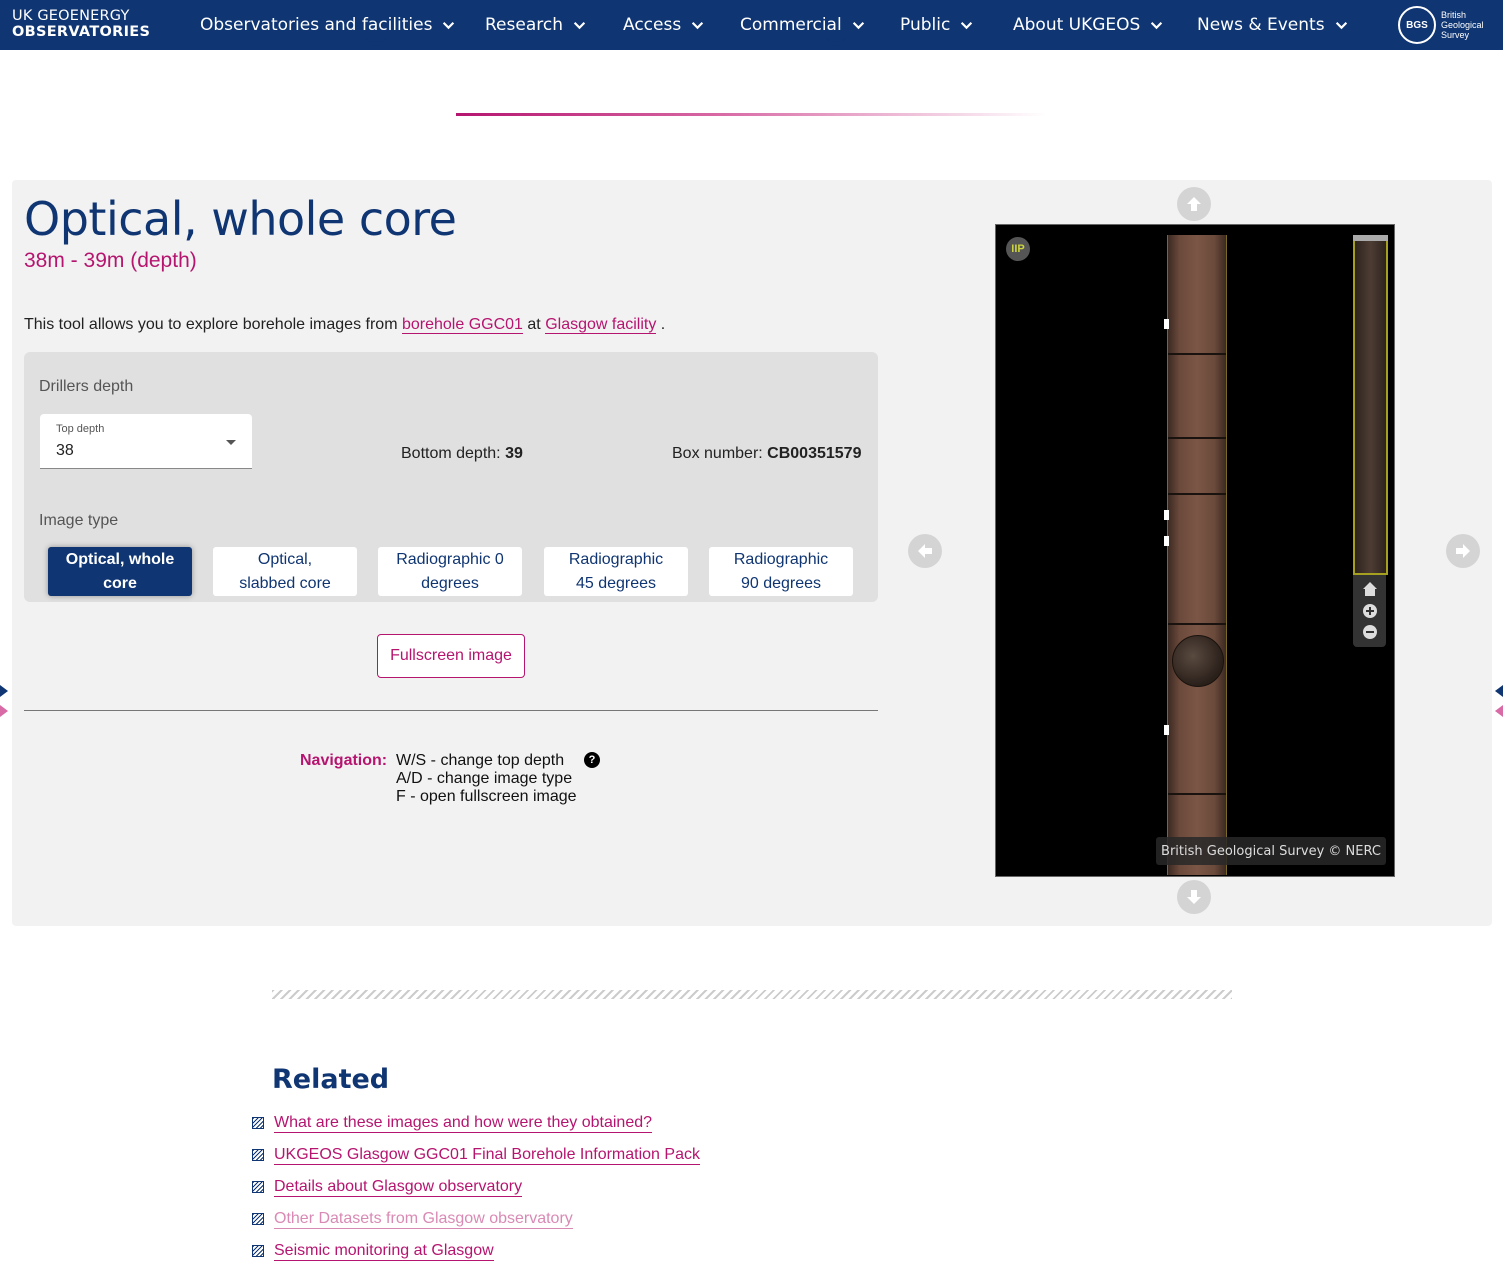 The height and width of the screenshot is (1278, 1503). I want to click on related-link: Details about Glasgow observatory, so click(398, 1187).